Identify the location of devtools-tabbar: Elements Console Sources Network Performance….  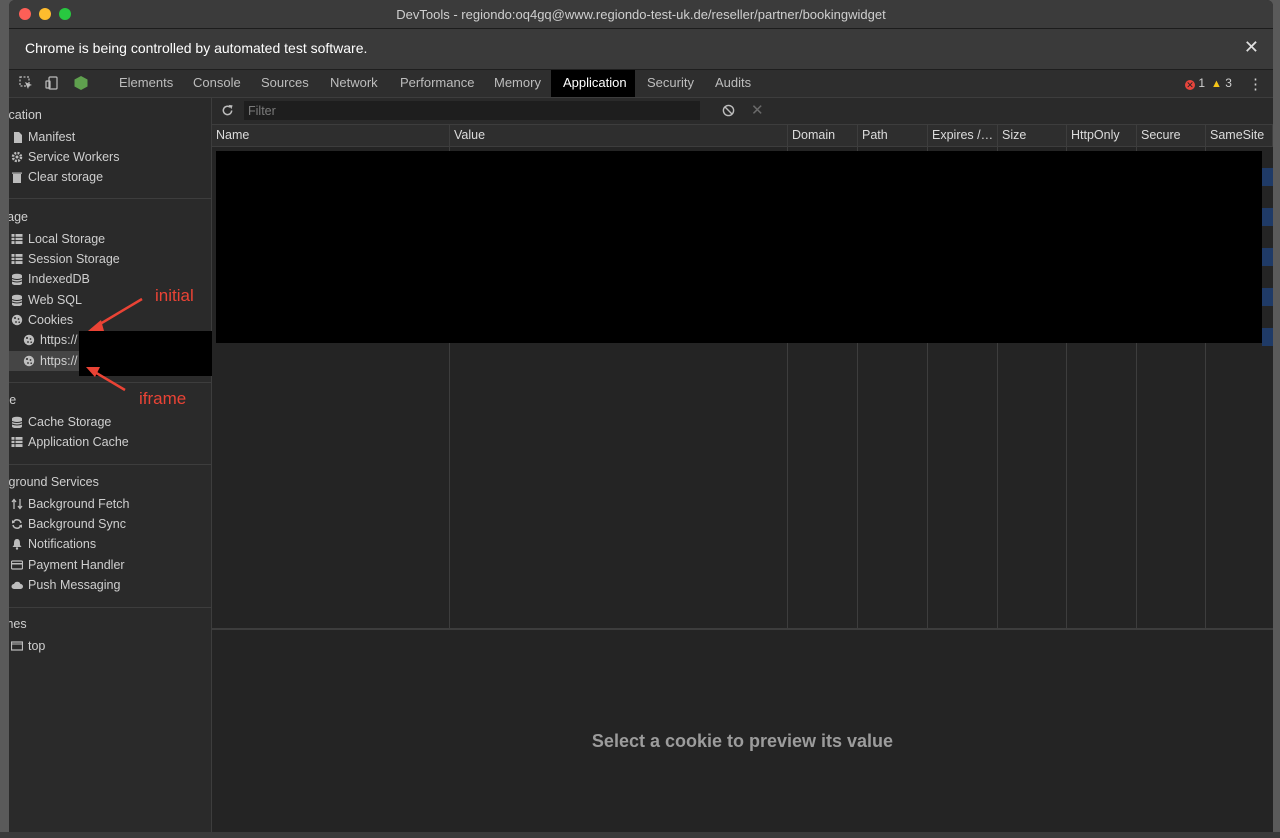
(641, 84).